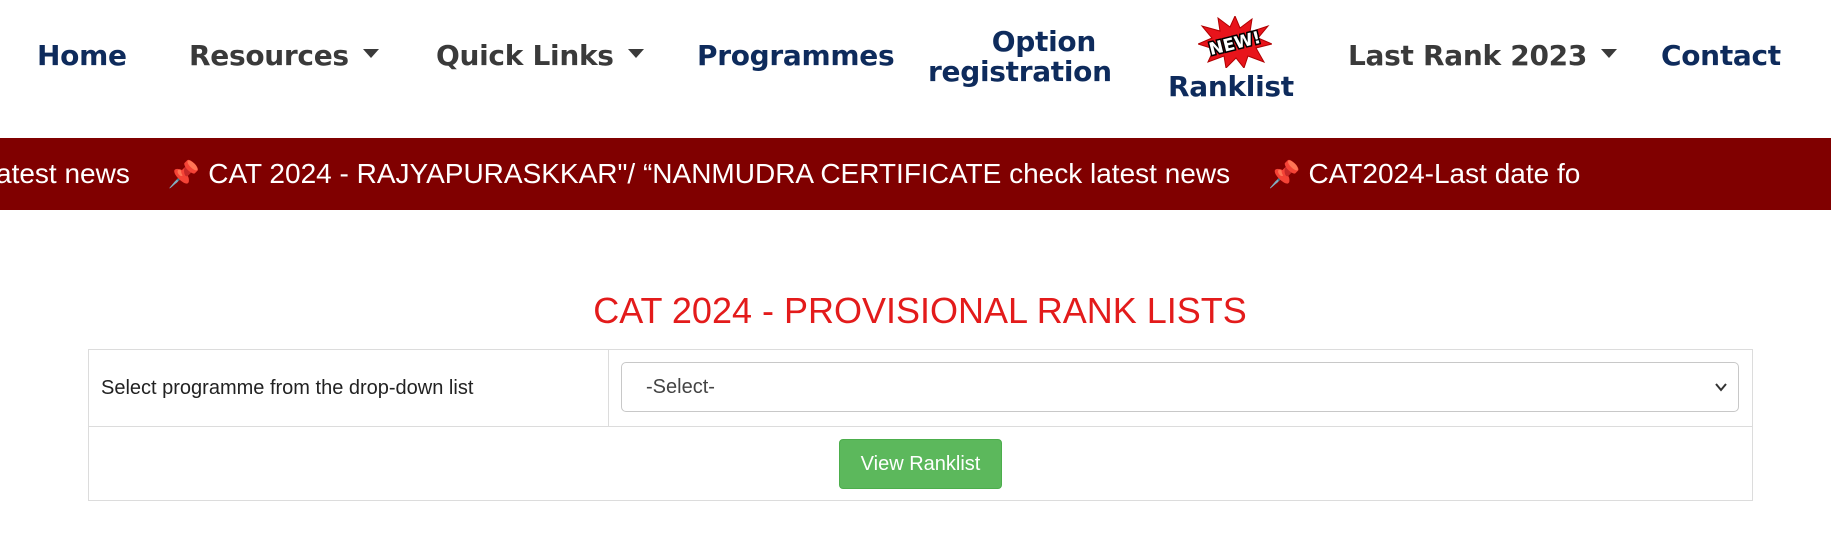 The image size is (1831, 547). Describe the element at coordinates (1444, 174) in the screenshot. I see `ticker-item: CAT2024-Last date fo` at that location.